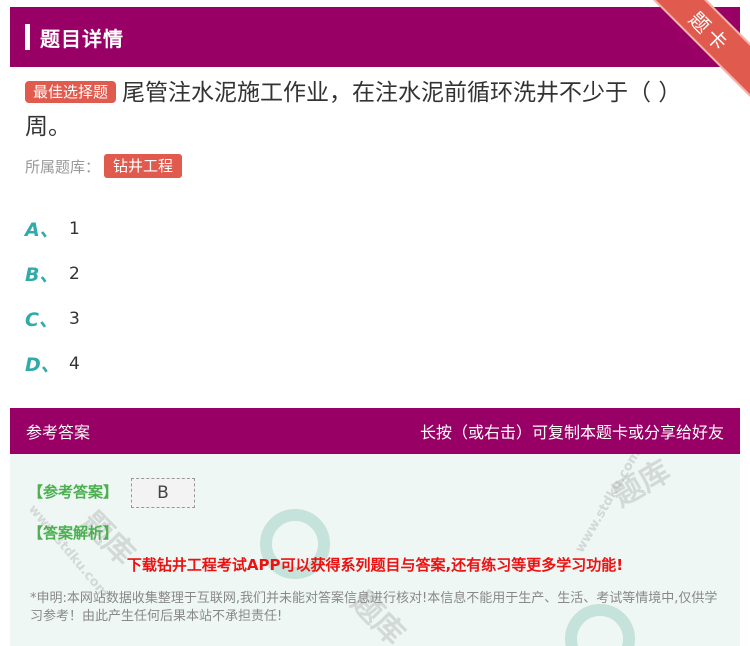  I want to click on option-text: 3, so click(74, 318).